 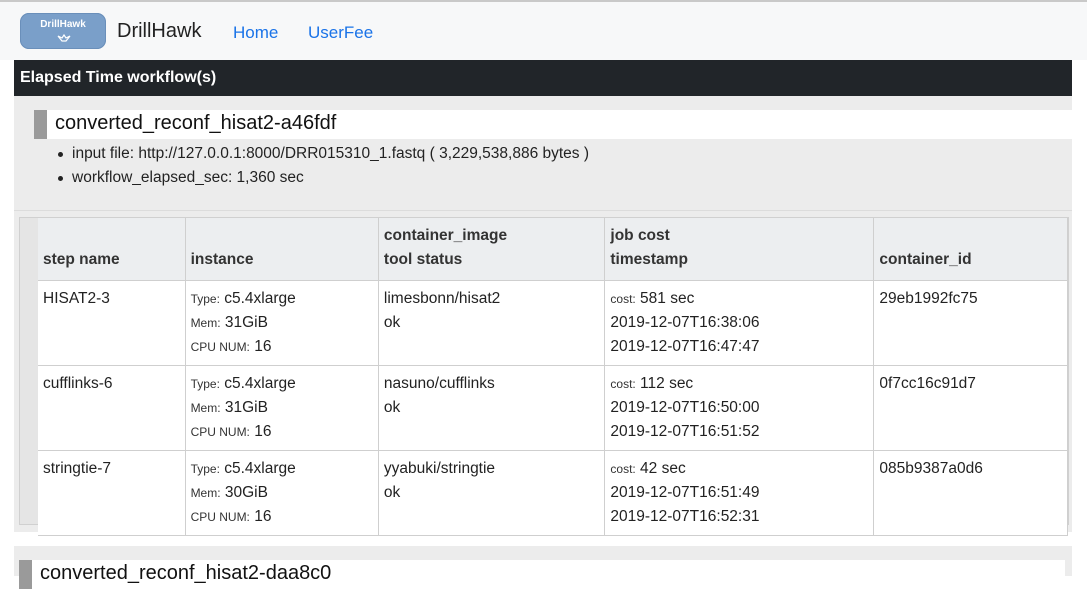 What do you see at coordinates (282, 493) in the screenshot?
I see `instance-cell: Type: c5.4xlarge Mem: 30GiB CPU NUM: 16` at bounding box center [282, 493].